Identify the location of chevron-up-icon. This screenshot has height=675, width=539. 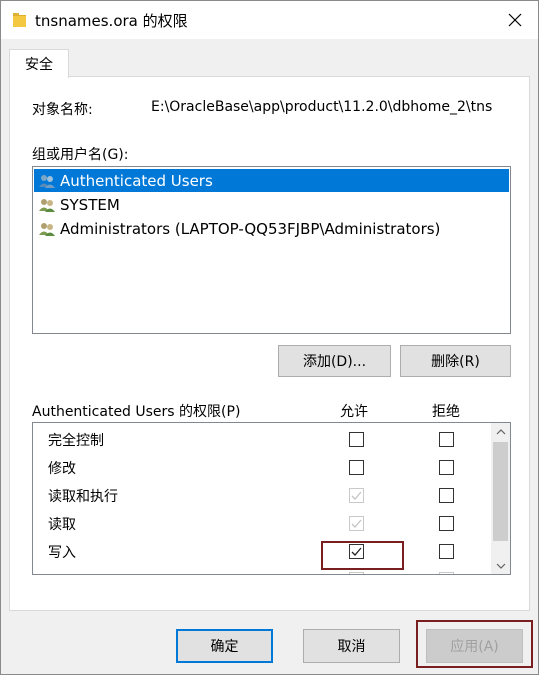
(500, 431).